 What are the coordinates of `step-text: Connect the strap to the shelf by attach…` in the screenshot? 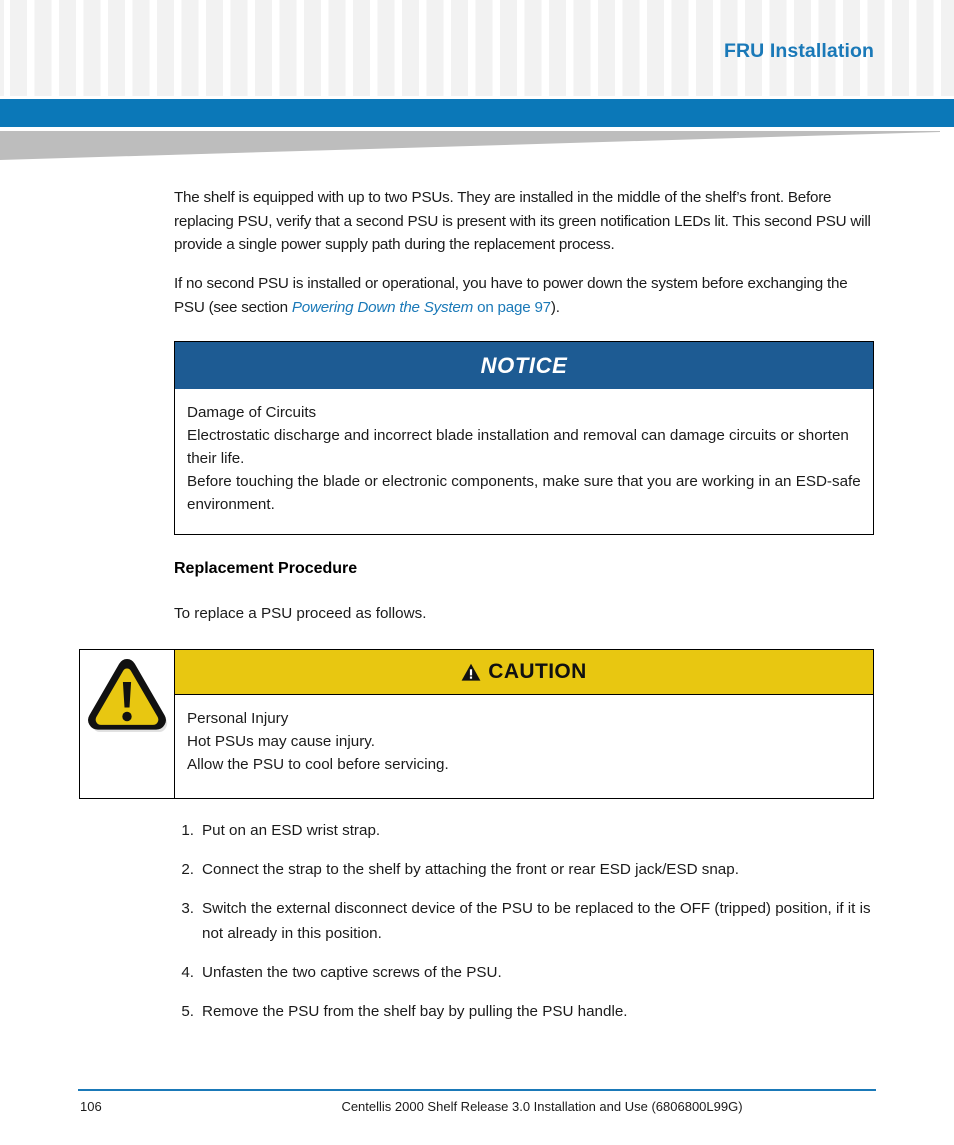 It's located at (470, 869).